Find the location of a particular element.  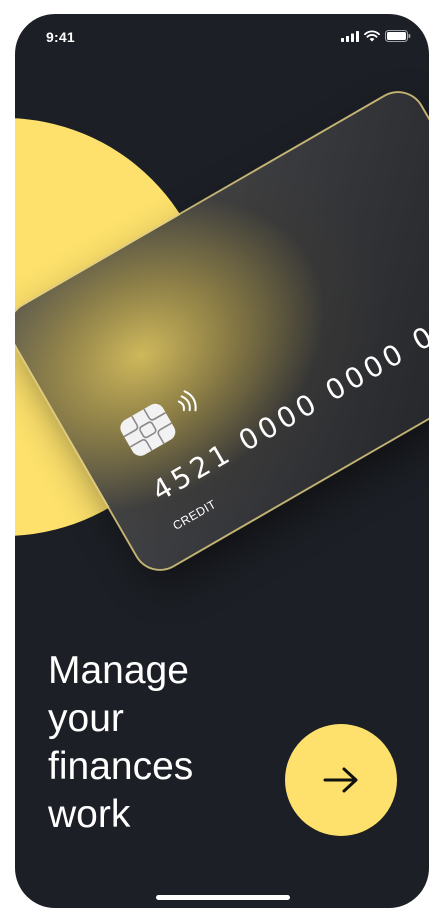

headline: Manage your finances work is located at coordinates (163, 743).